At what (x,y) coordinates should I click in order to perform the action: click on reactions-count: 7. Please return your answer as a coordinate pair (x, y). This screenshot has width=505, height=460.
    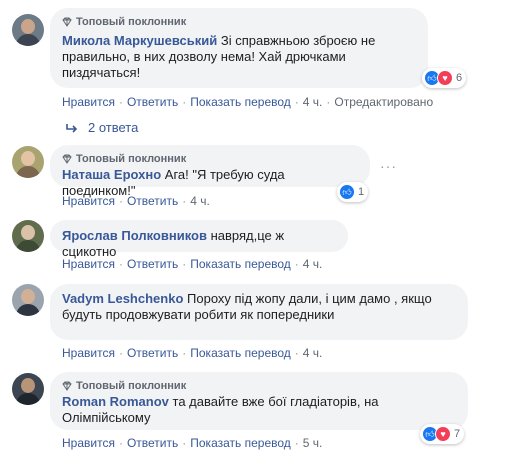
    Looking at the image, I should click on (457, 434).